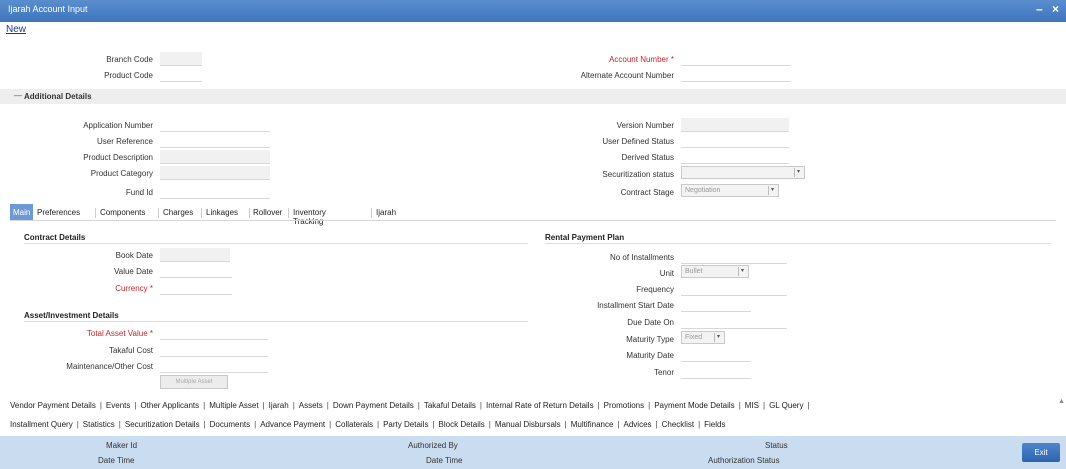 The image size is (1066, 469). Describe the element at coordinates (592, 424) in the screenshot. I see `link-multifinance: Multifinance` at that location.